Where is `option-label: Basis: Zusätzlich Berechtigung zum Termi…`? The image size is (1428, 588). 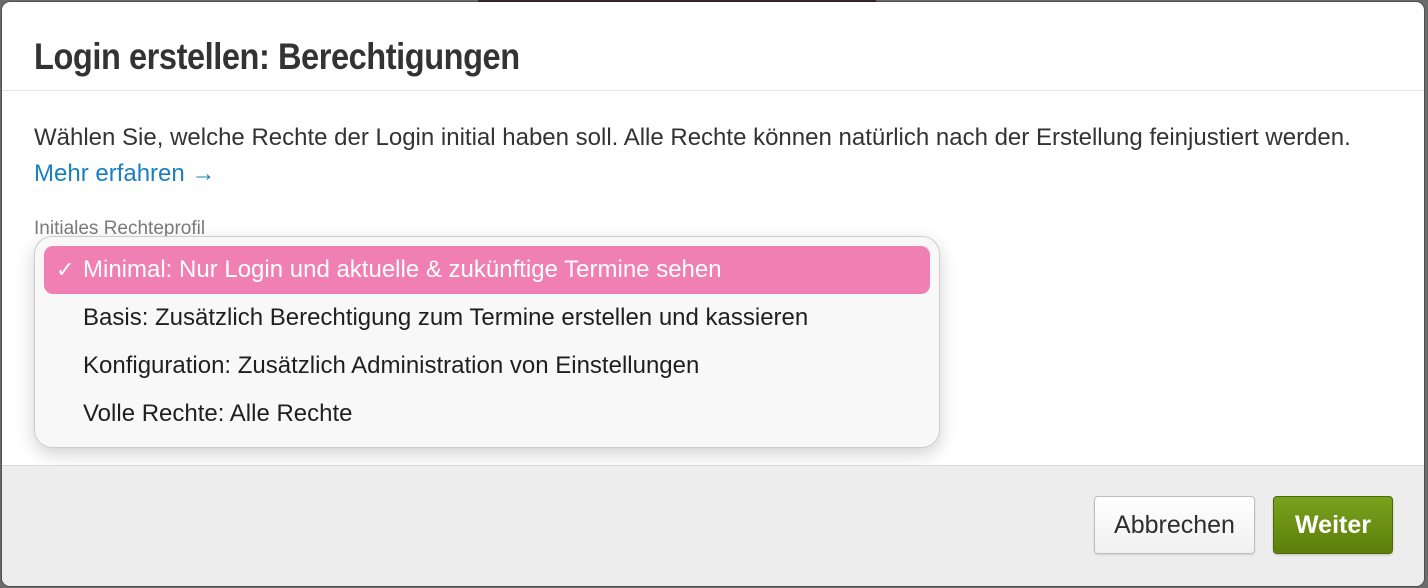
option-label: Basis: Zusätzlich Berechtigung zum Termi… is located at coordinates (446, 317).